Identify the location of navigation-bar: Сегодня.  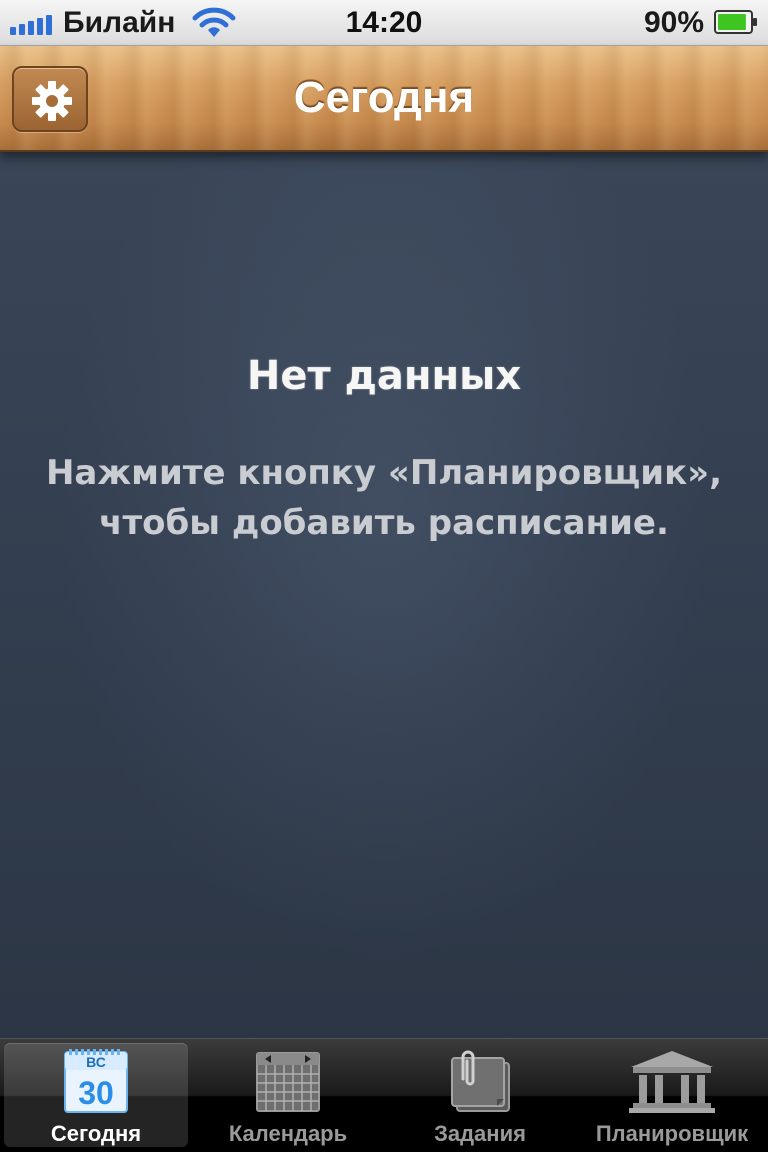
(384, 99).